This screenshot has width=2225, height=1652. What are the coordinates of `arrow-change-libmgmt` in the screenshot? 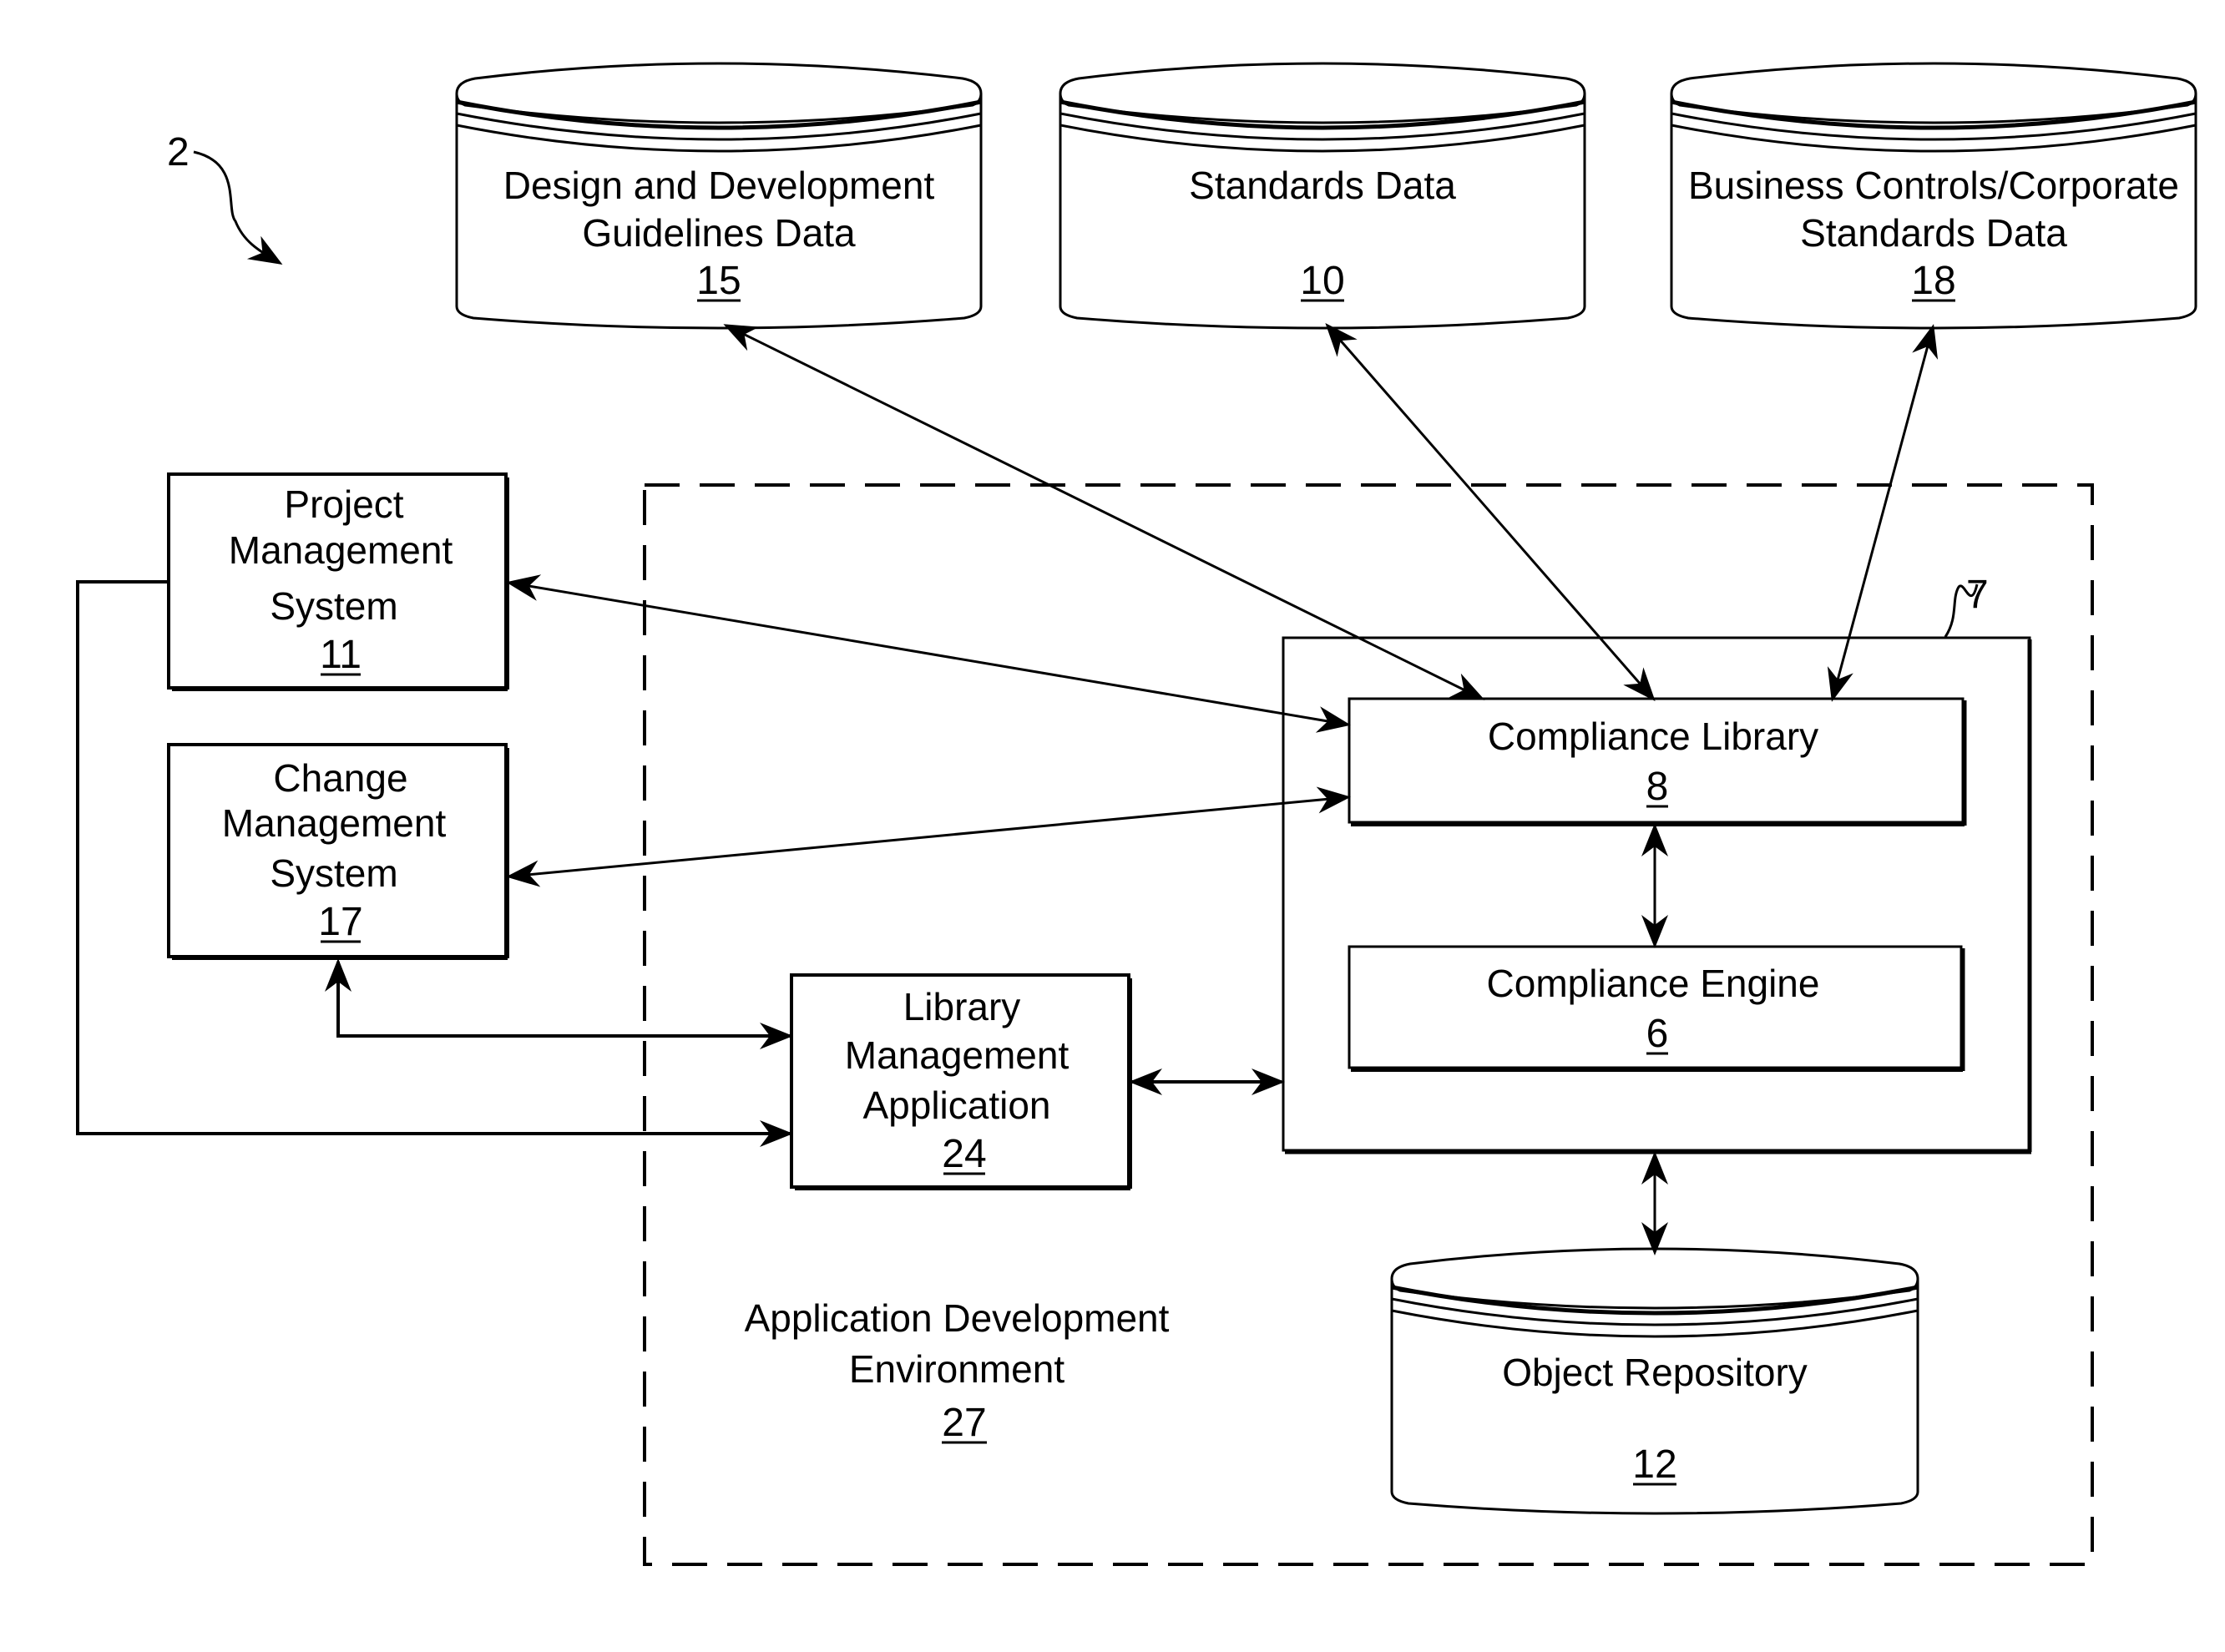 It's located at (559, 1003).